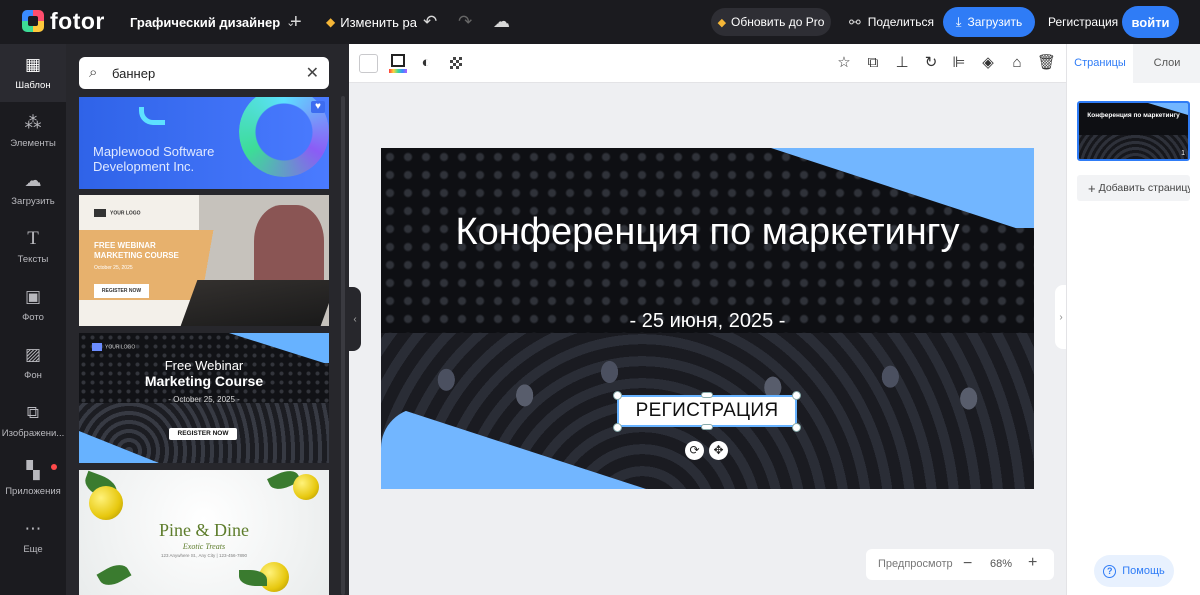 The width and height of the screenshot is (1200, 595). Describe the element at coordinates (1017, 63) in the screenshot. I see `lock-icon: ⌂` at that location.